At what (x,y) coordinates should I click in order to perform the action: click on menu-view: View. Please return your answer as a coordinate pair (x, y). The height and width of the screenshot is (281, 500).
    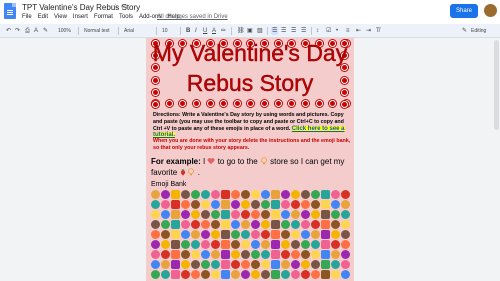
    Looking at the image, I should click on (60, 17).